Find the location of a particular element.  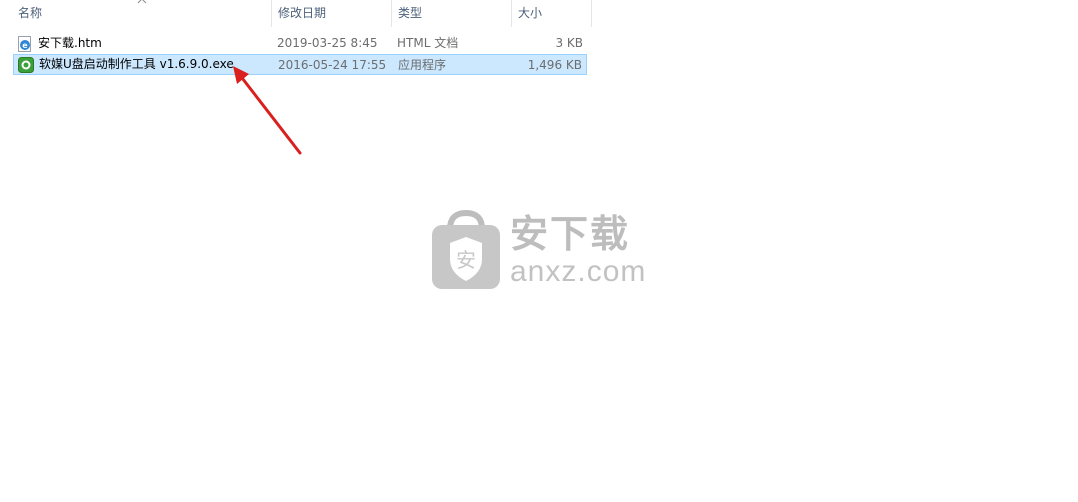

file-row: e 安下载.htm 2019-03-25 8:45 HTML 文档 3 KB is located at coordinates (300, 43).